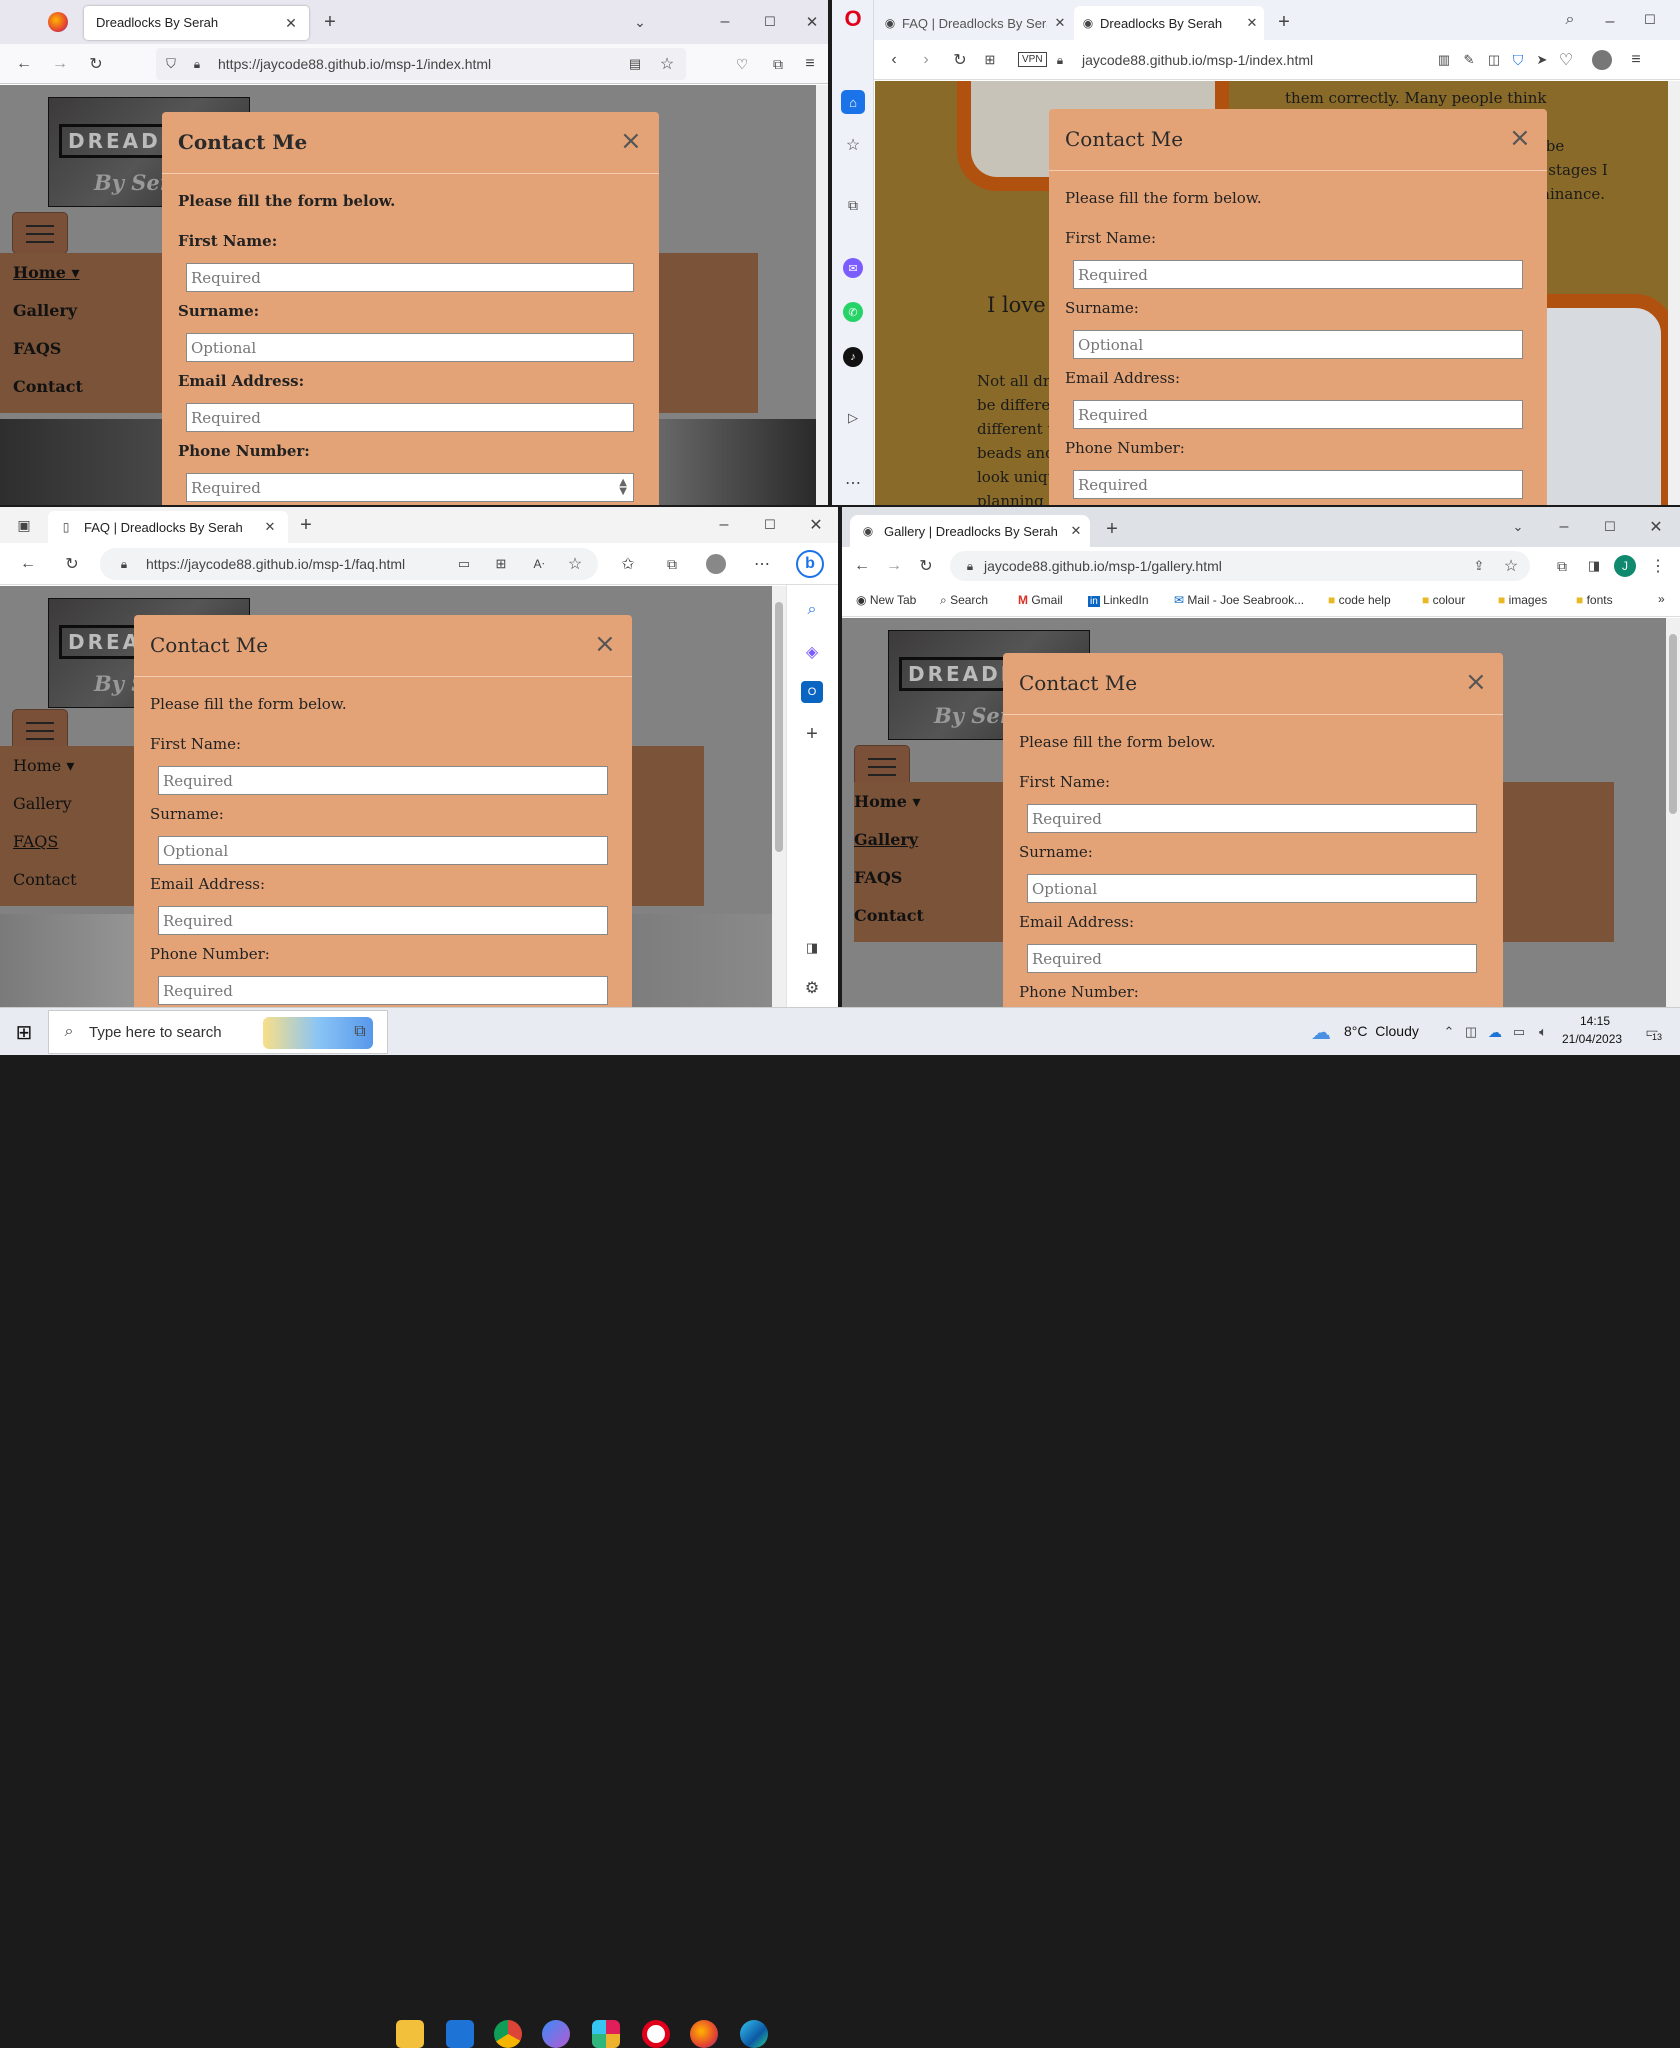  Describe the element at coordinates (1522, 600) in the screenshot. I see `bookmark-images: ■ images` at that location.